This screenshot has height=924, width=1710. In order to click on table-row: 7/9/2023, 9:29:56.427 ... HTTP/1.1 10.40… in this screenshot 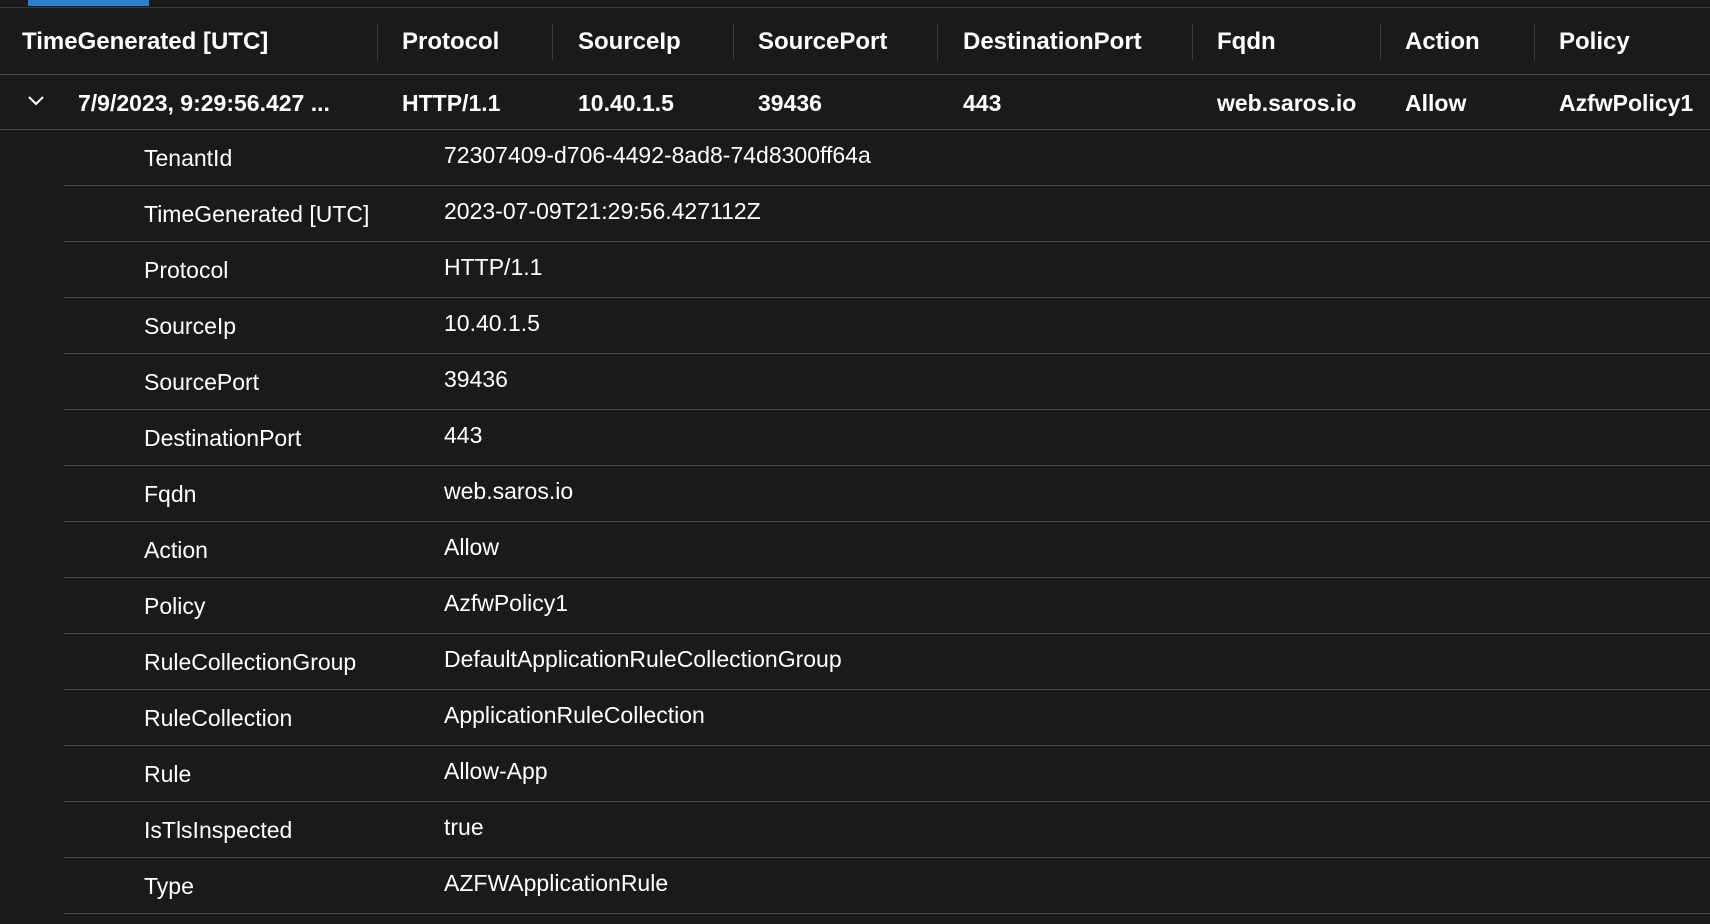, I will do `click(855, 102)`.